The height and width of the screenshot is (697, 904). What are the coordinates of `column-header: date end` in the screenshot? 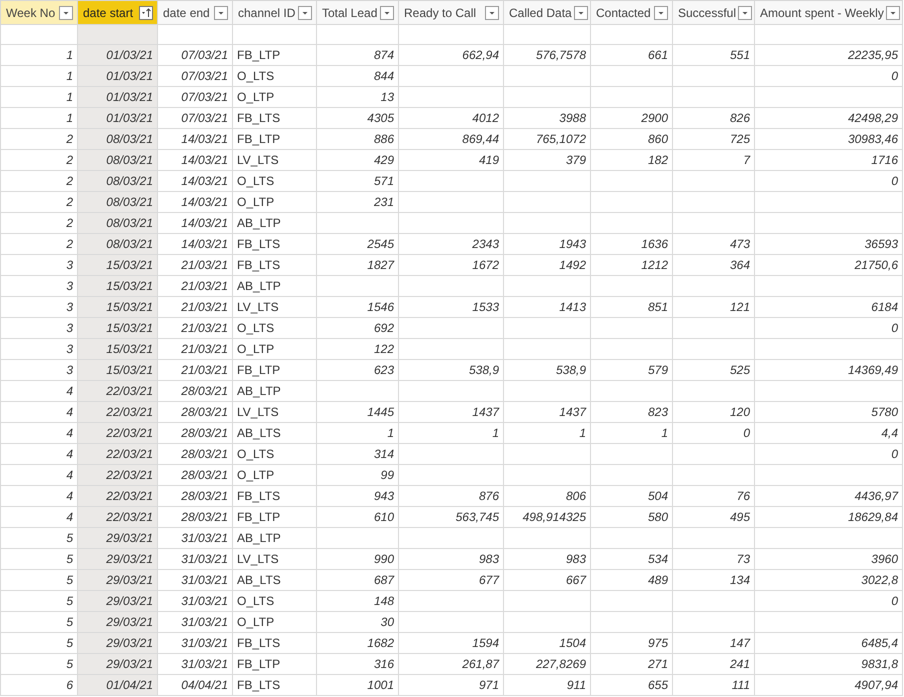 It's located at (195, 12).